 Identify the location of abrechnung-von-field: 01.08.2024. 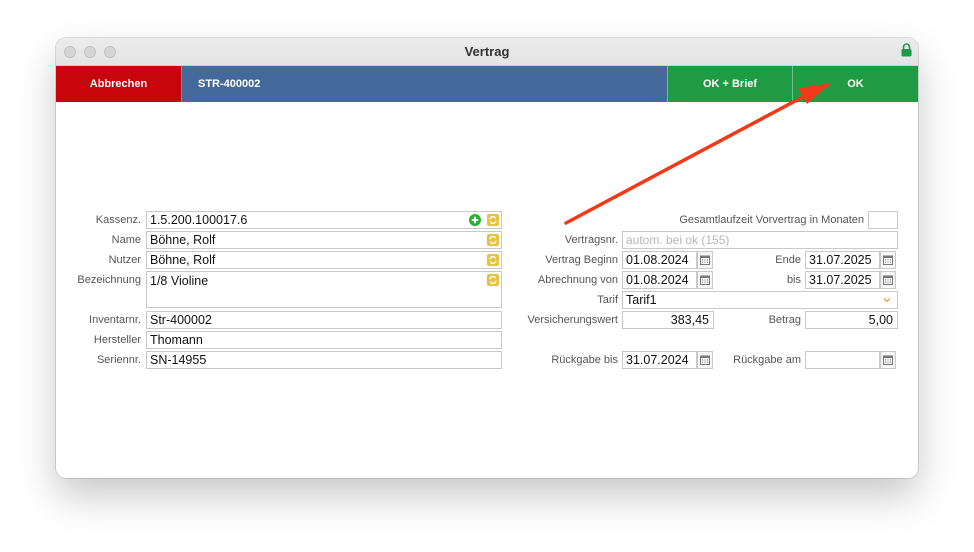
(659, 280).